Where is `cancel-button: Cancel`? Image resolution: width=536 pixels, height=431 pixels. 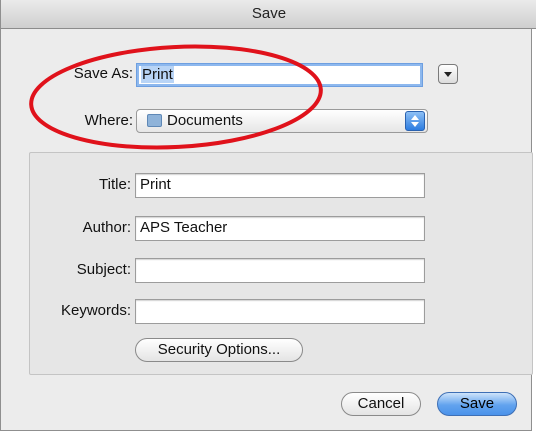 cancel-button: Cancel is located at coordinates (381, 404).